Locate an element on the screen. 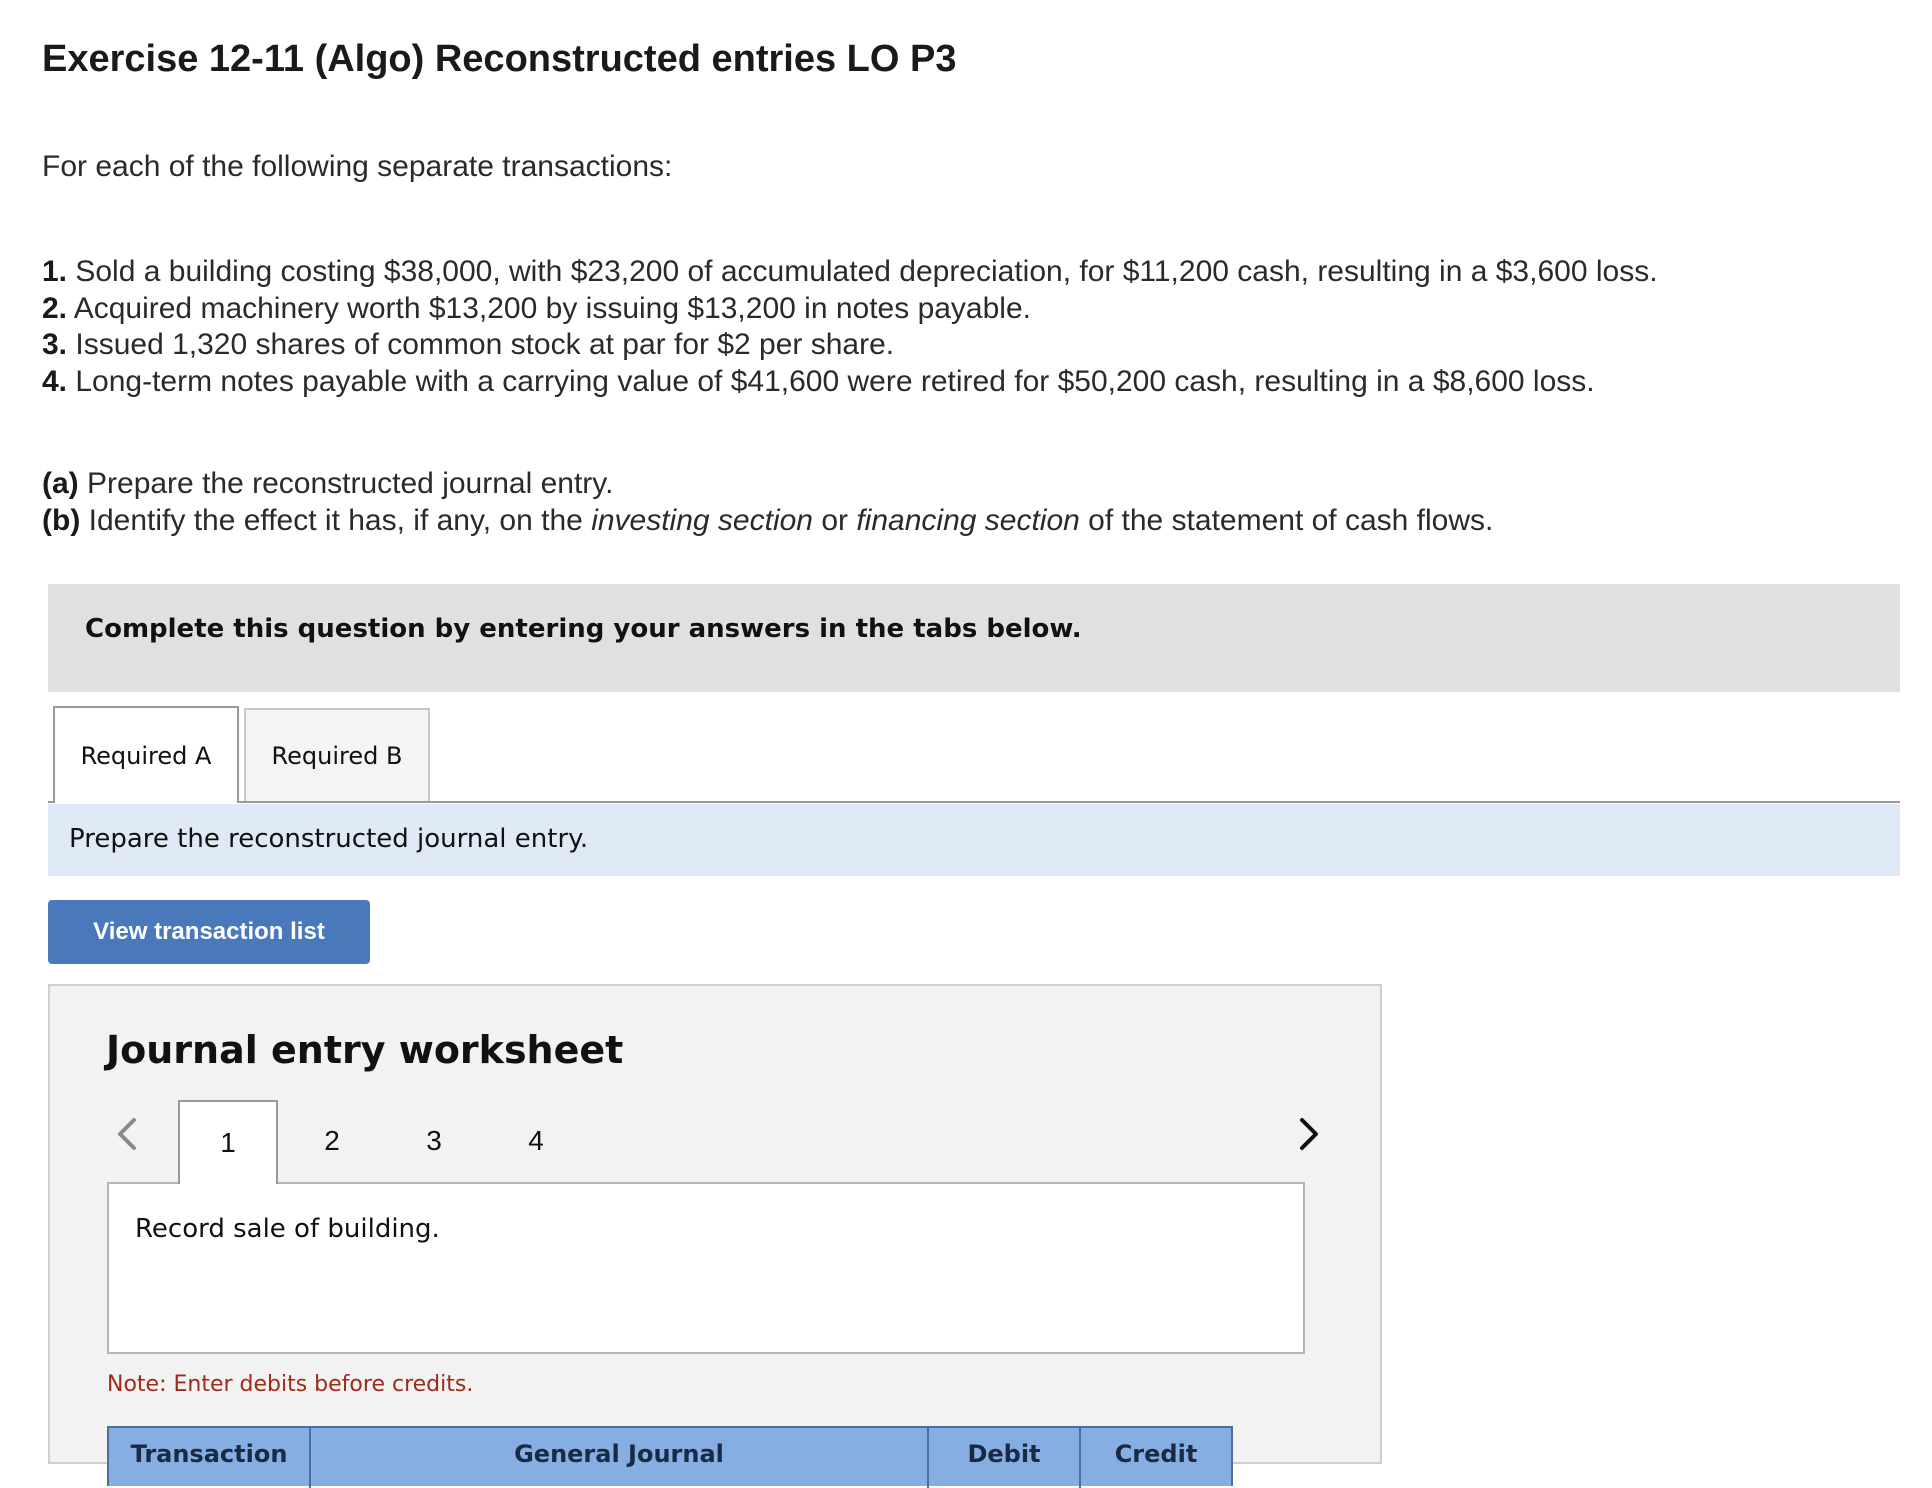  view-transaction-list-button: View transaction list is located at coordinates (209, 932).